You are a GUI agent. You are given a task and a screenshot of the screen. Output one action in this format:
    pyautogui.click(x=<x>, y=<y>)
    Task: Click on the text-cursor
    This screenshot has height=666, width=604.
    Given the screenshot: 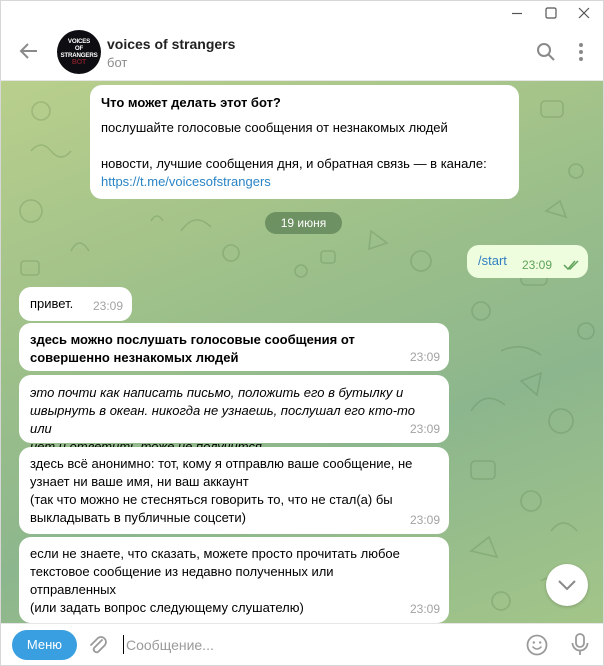 What is the action you would take?
    pyautogui.click(x=123, y=644)
    